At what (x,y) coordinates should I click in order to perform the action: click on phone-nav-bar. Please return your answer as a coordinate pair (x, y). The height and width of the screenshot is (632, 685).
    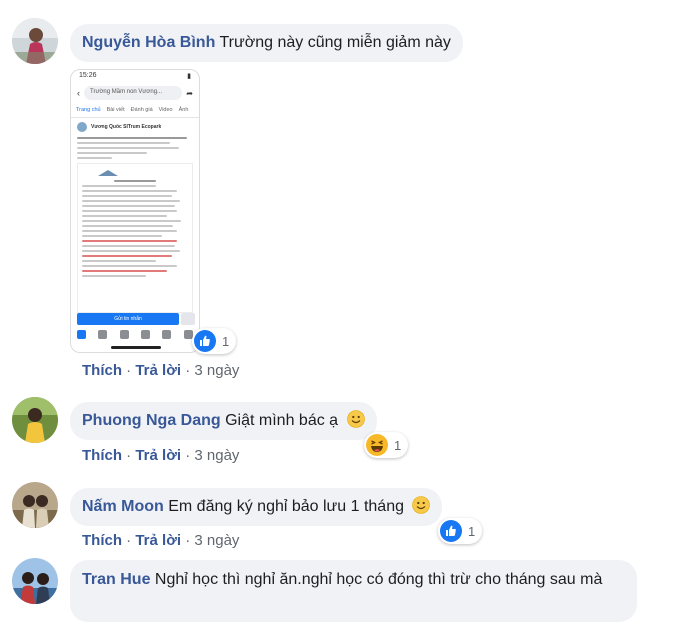
    Looking at the image, I should click on (135, 334).